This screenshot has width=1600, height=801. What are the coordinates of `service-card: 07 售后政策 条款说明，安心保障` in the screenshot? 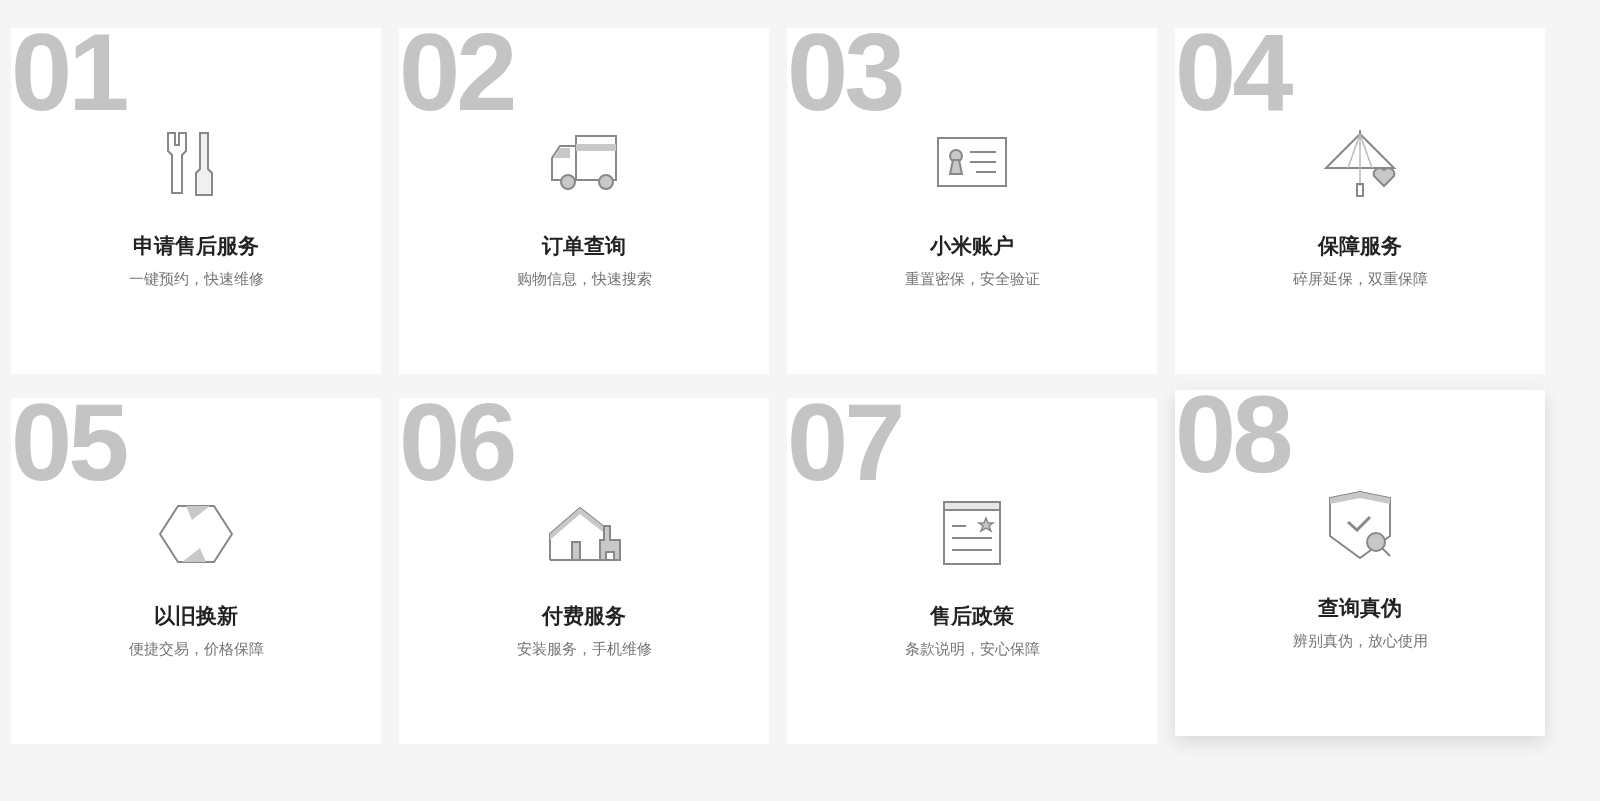 It's located at (972, 571).